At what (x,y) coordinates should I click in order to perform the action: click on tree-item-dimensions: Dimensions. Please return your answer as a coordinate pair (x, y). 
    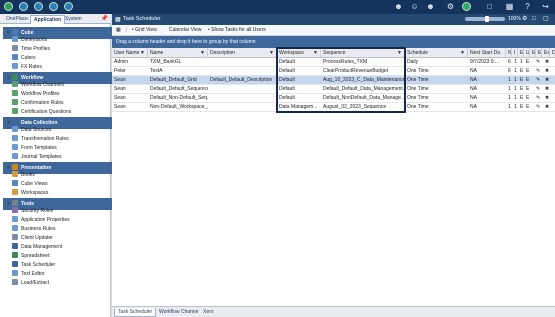
    Looking at the image, I should click on (29, 40).